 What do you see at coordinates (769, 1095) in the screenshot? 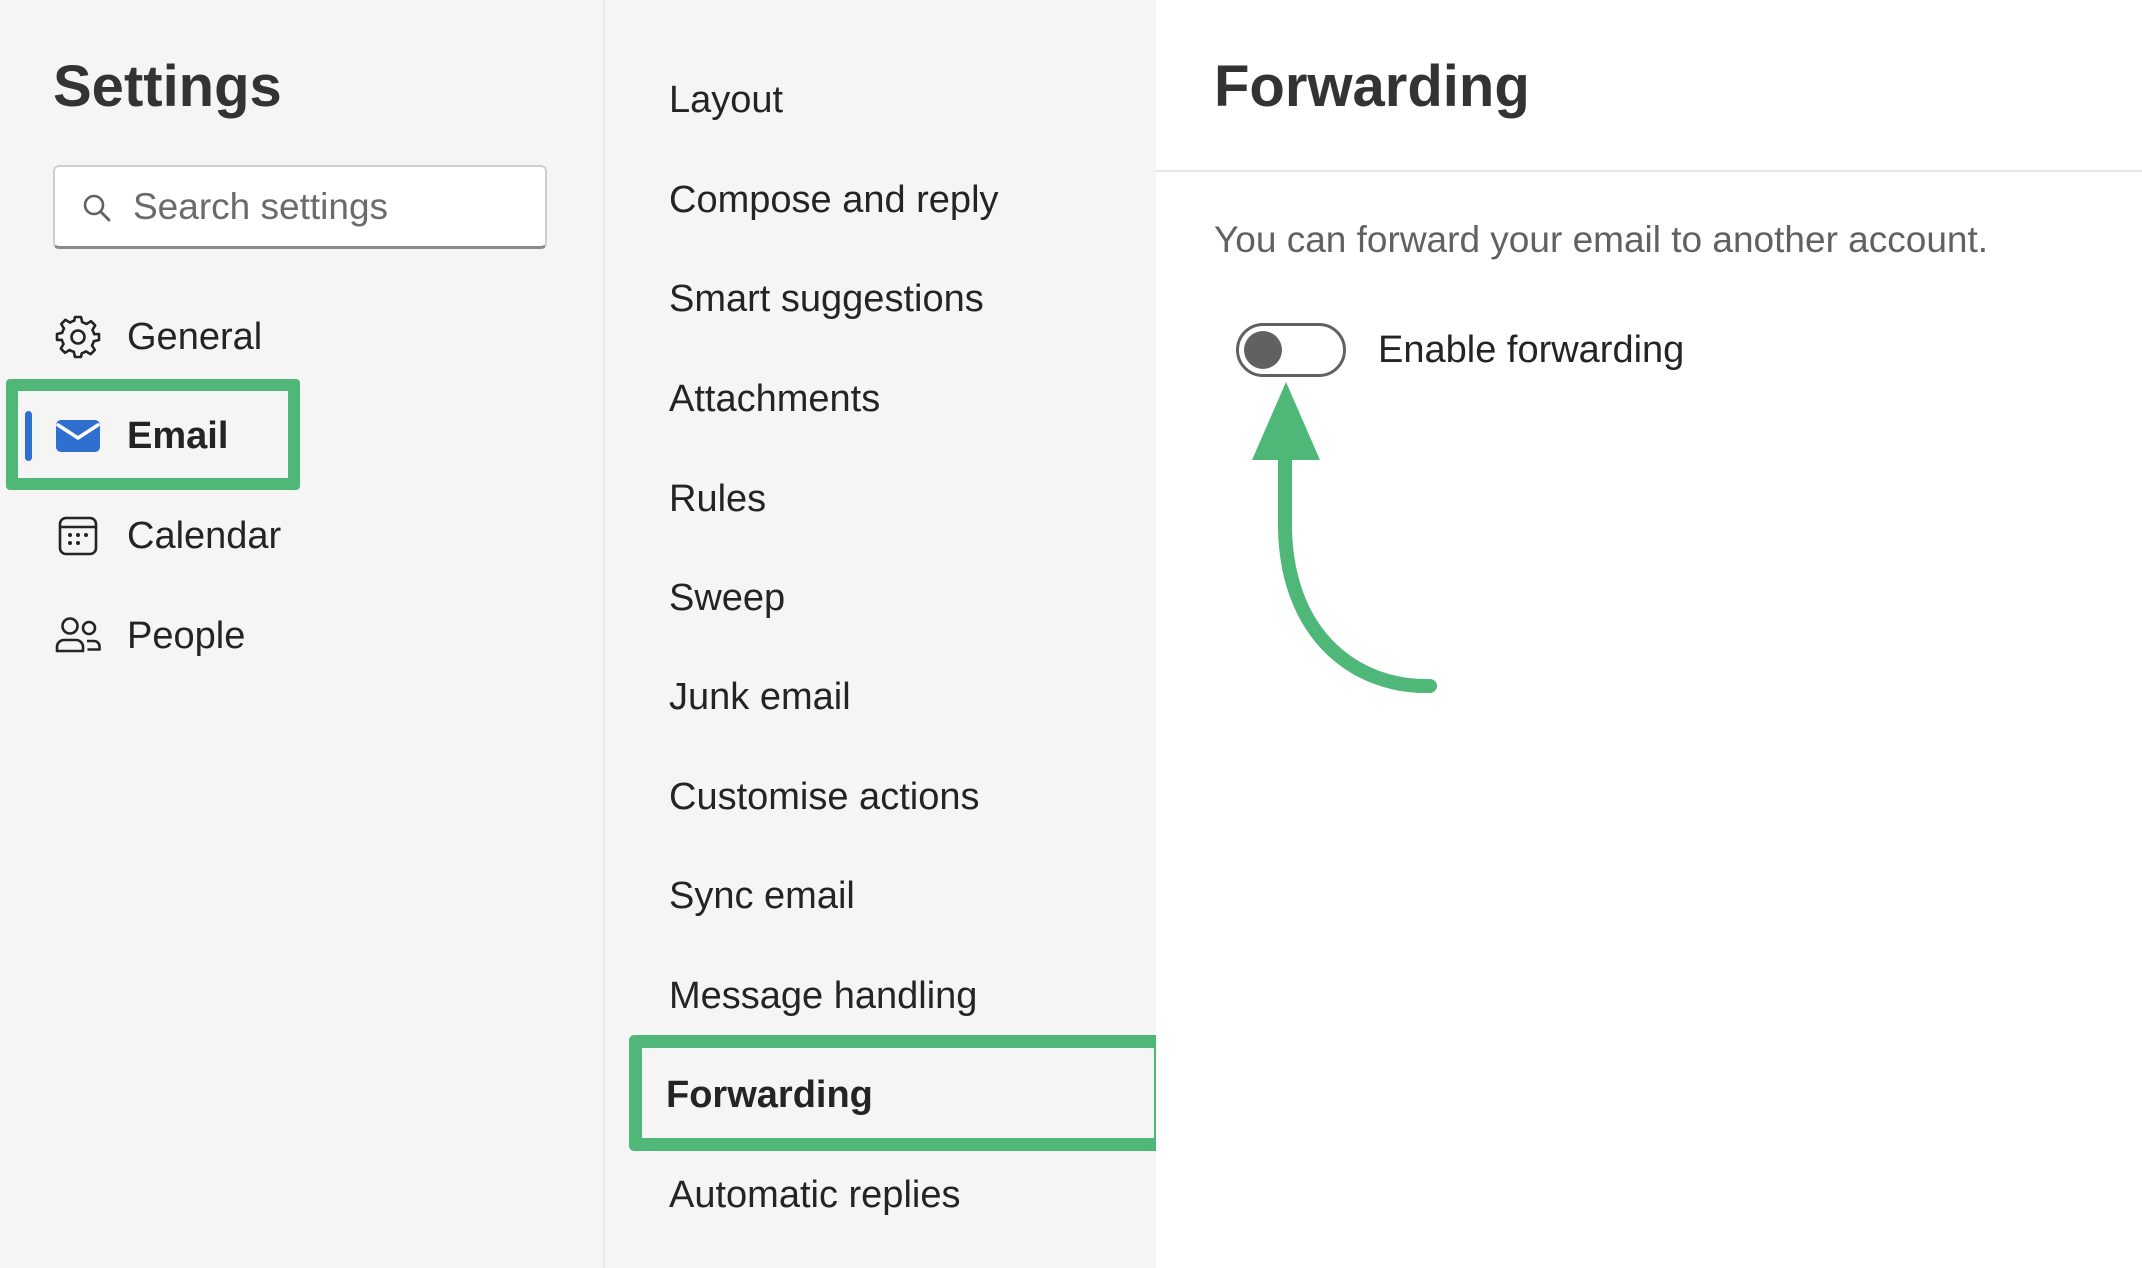
I see `submenu-item-forwarding: Forwarding` at bounding box center [769, 1095].